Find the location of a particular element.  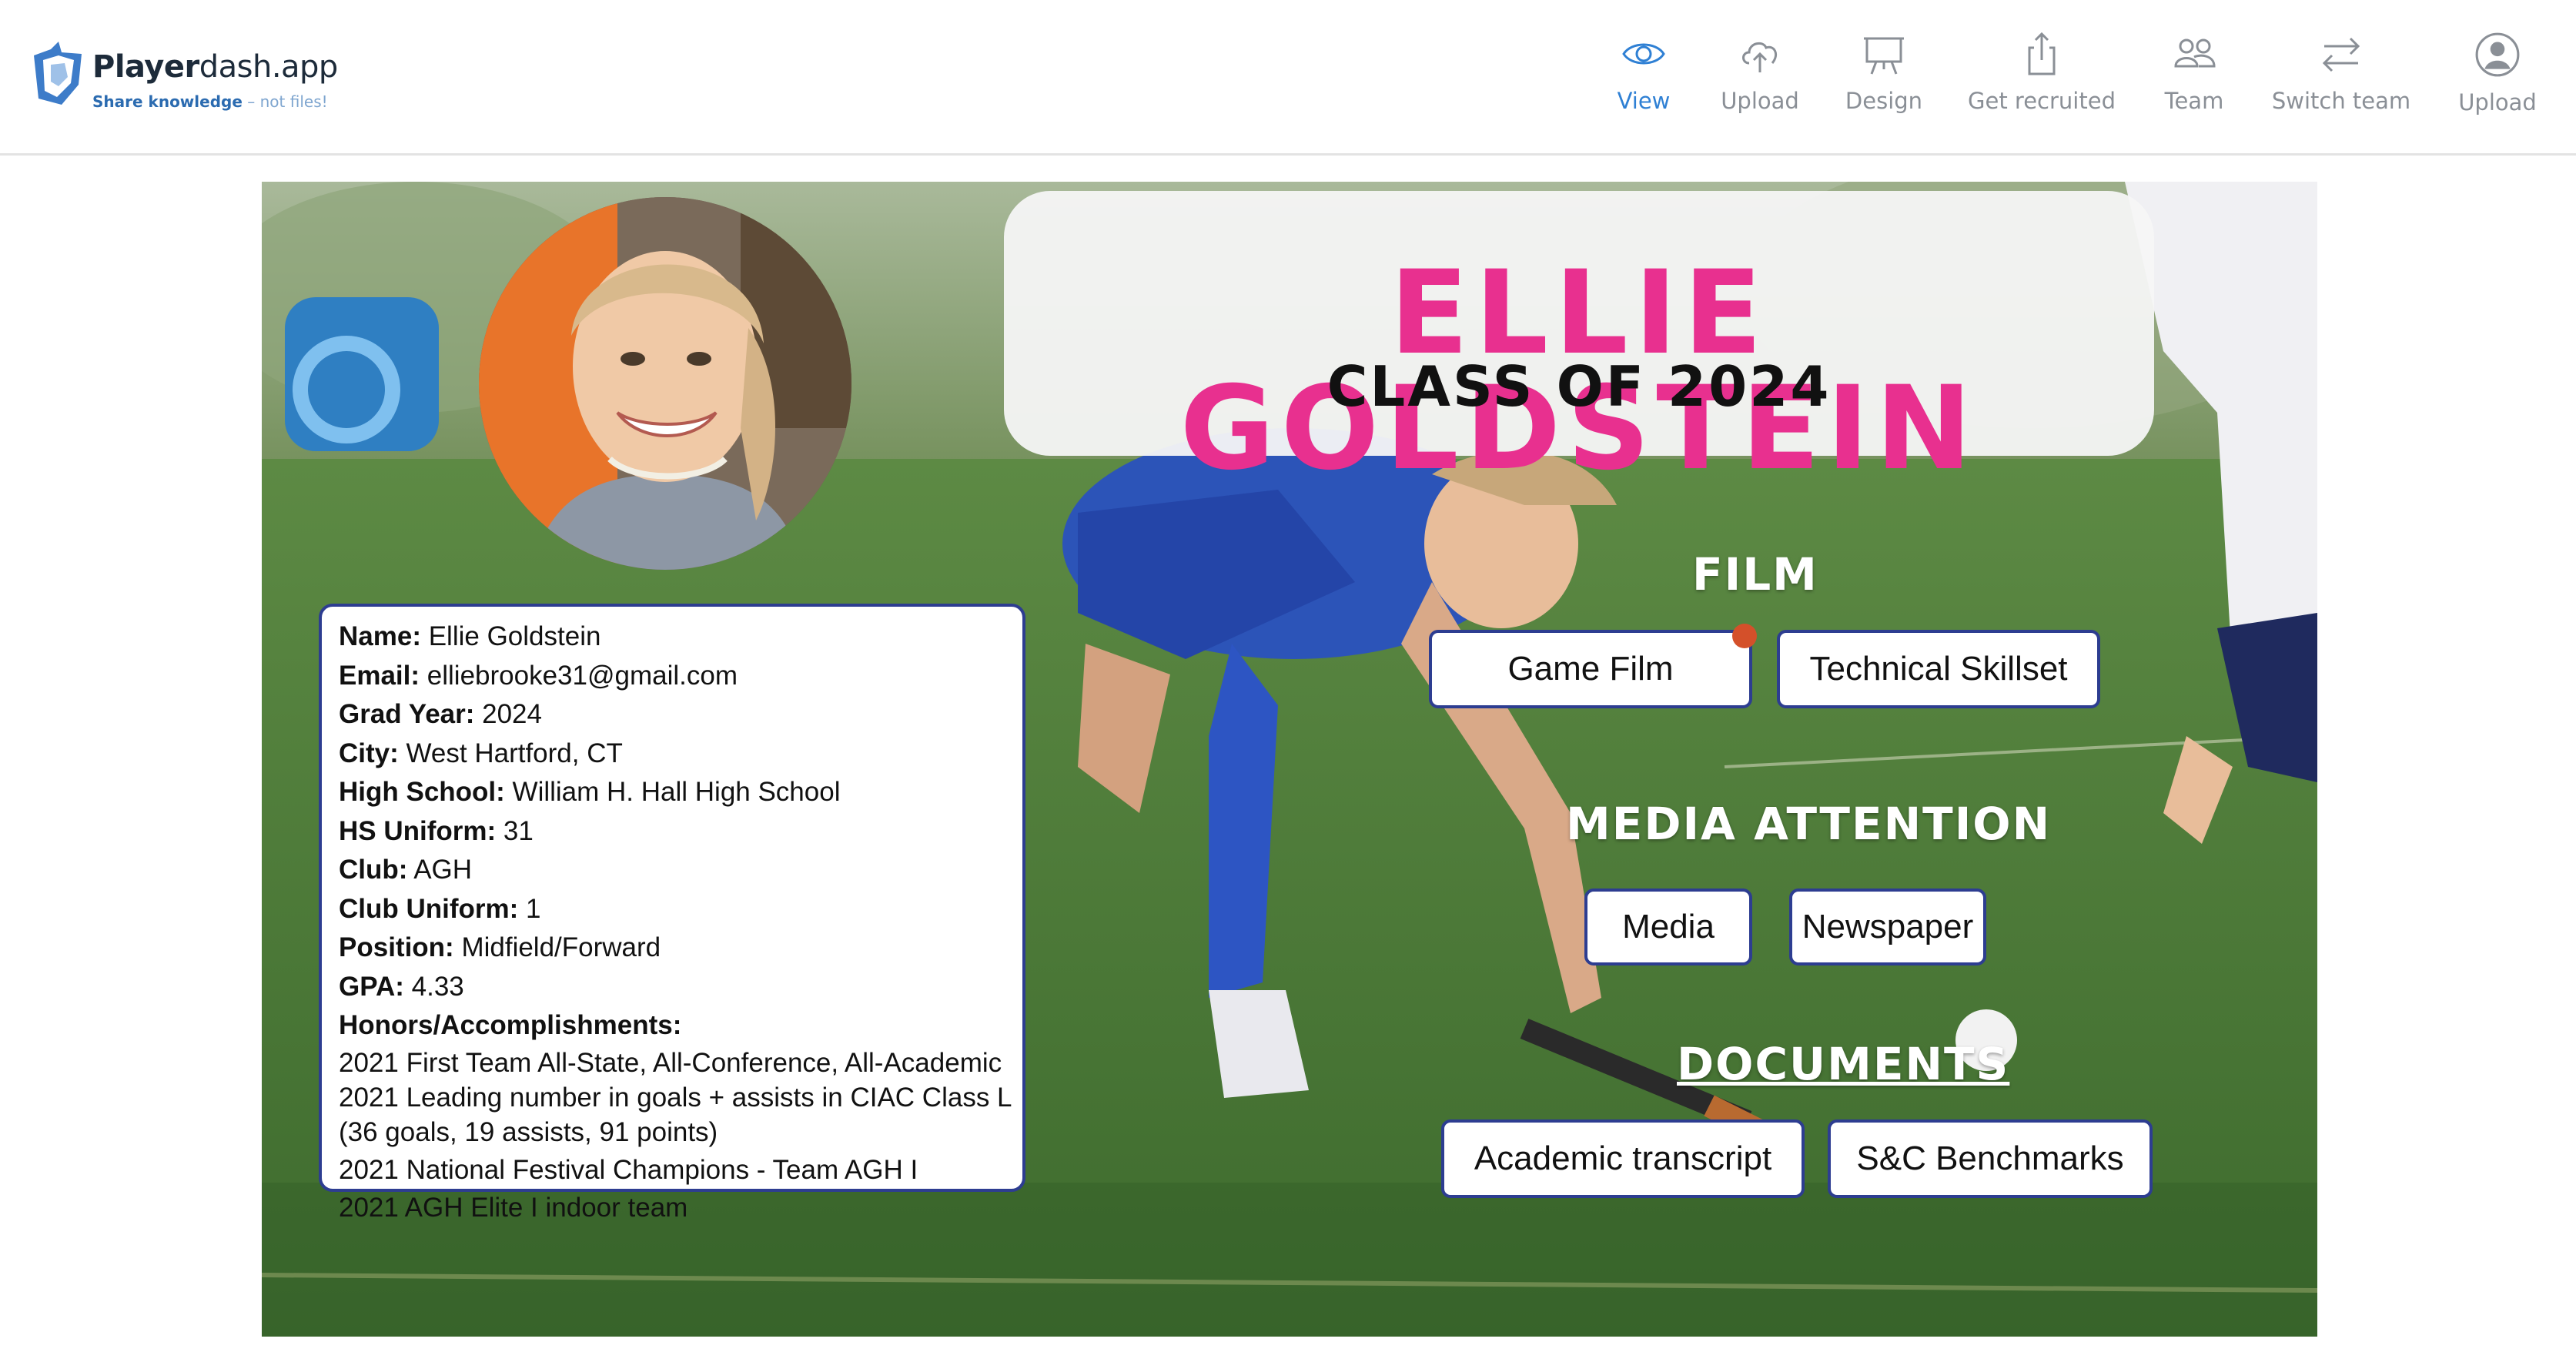

nav-label: Team is located at coordinates (2194, 101).